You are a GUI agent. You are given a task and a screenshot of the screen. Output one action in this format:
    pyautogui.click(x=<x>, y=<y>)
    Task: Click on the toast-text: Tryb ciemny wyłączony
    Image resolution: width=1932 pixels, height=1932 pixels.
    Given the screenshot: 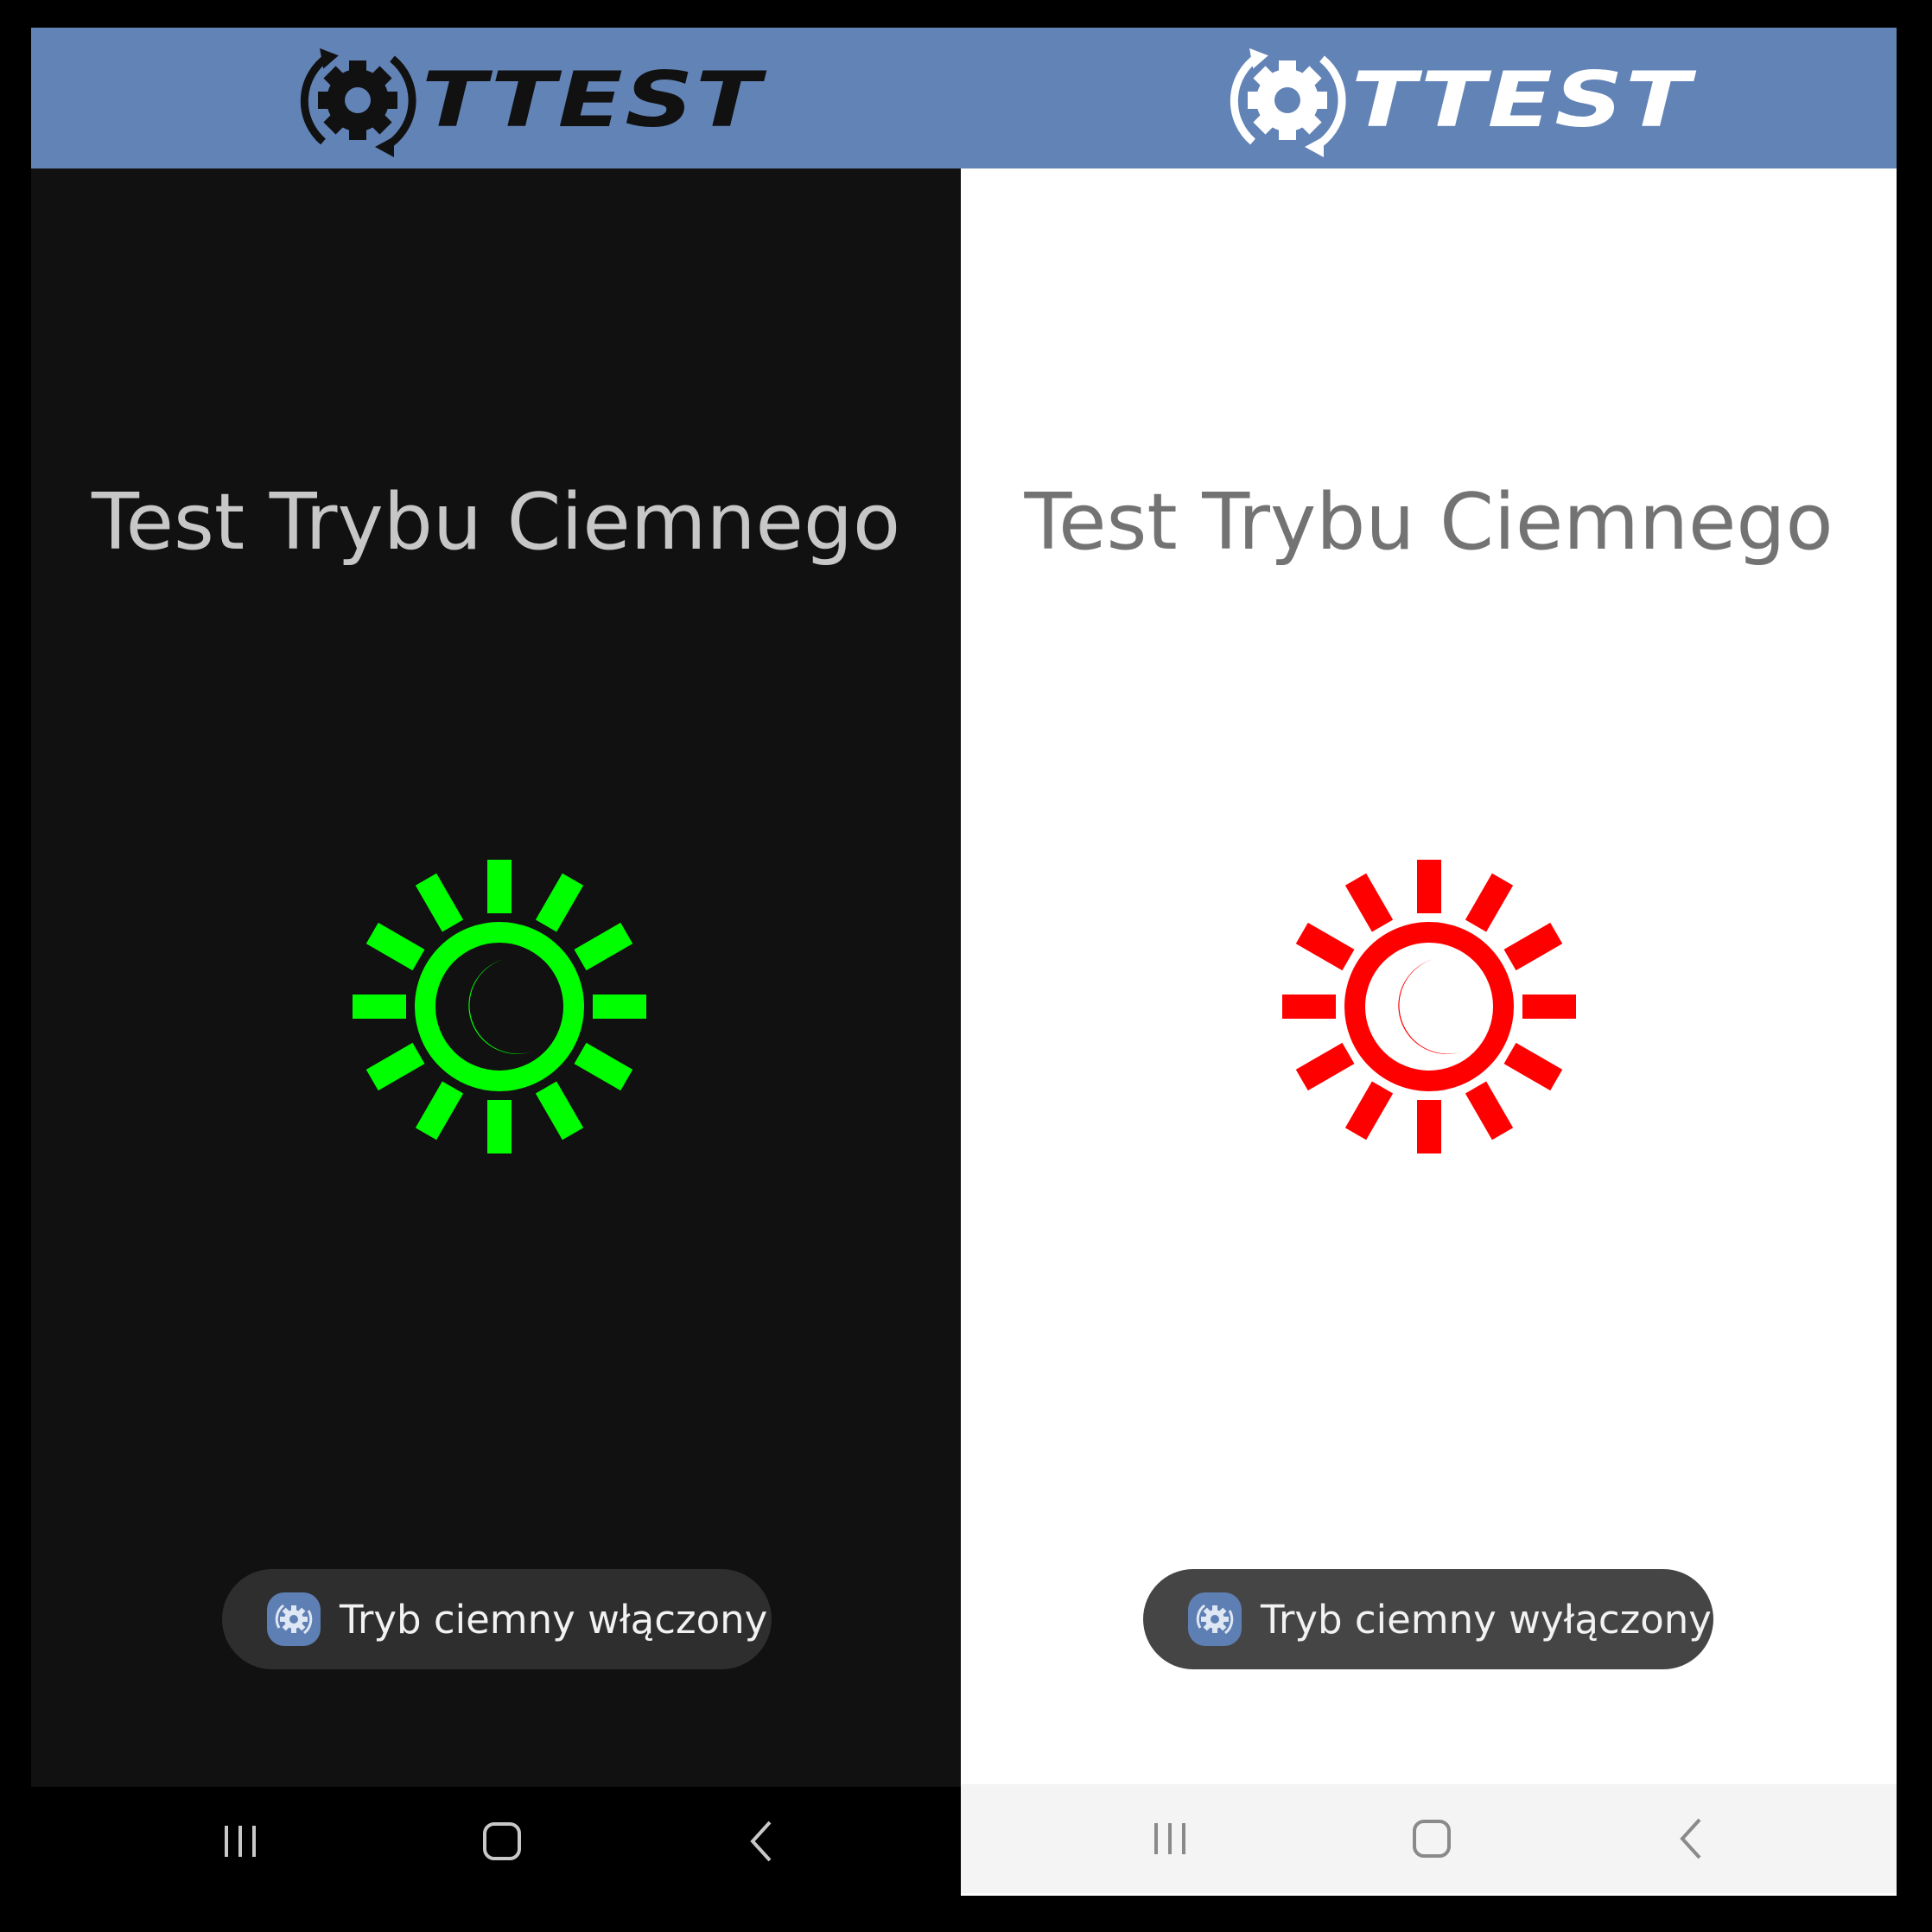 What is the action you would take?
    pyautogui.click(x=1486, y=1619)
    